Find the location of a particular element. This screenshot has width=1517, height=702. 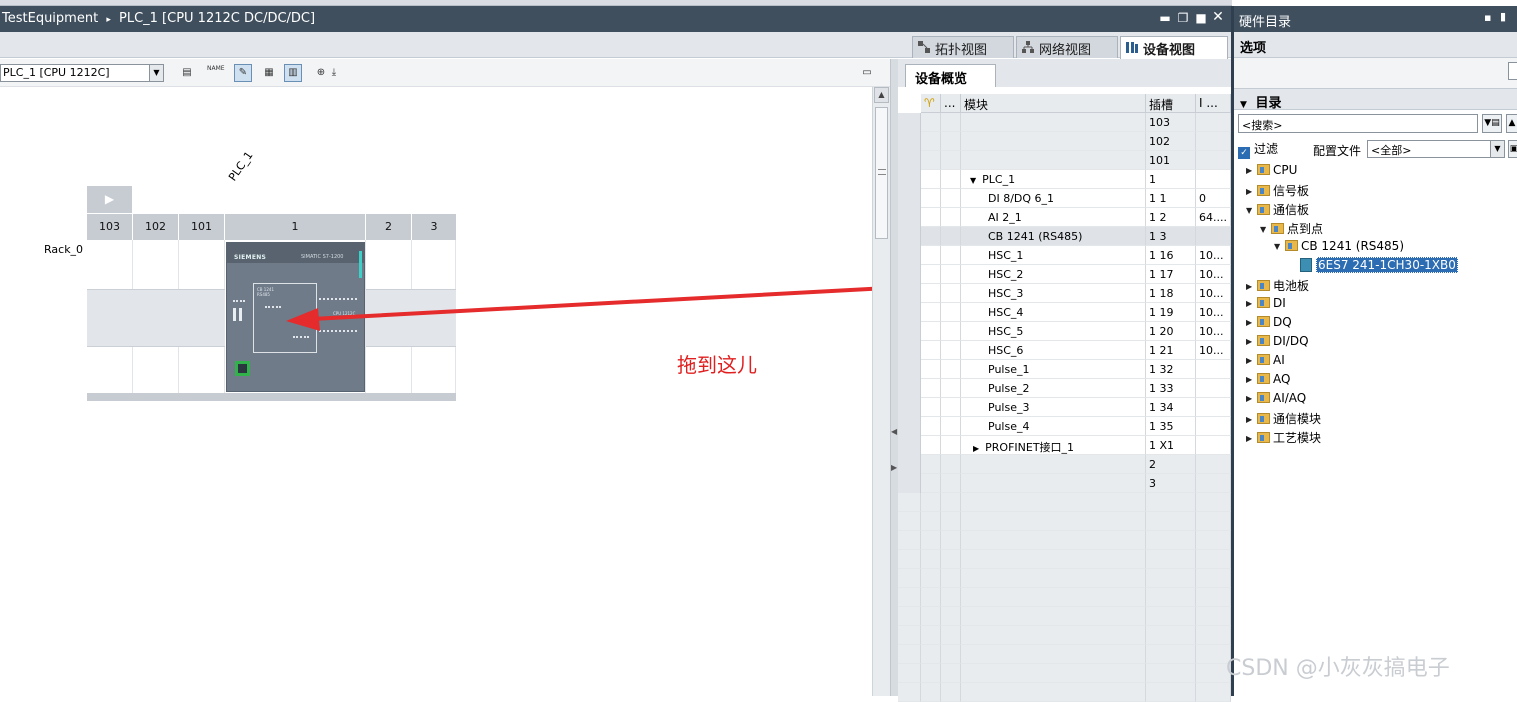

status-column-header: ♈ is located at coordinates (931, 103).